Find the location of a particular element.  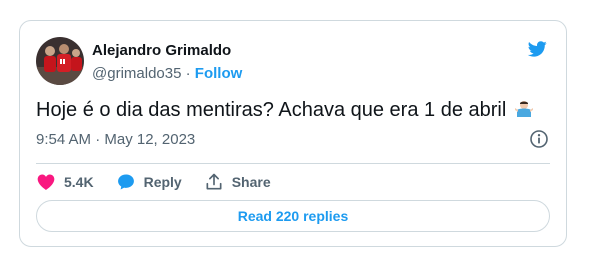

divider is located at coordinates (293, 163).